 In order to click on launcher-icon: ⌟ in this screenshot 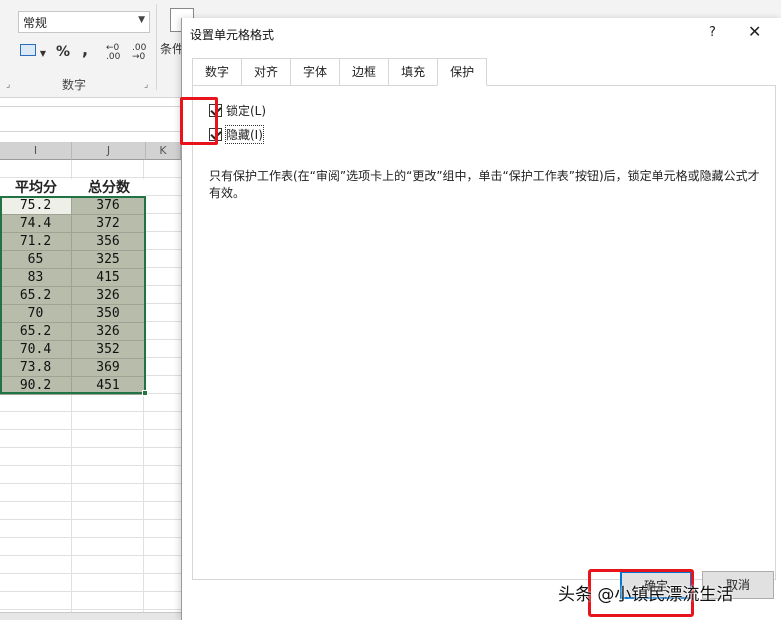, I will do `click(8, 85)`.